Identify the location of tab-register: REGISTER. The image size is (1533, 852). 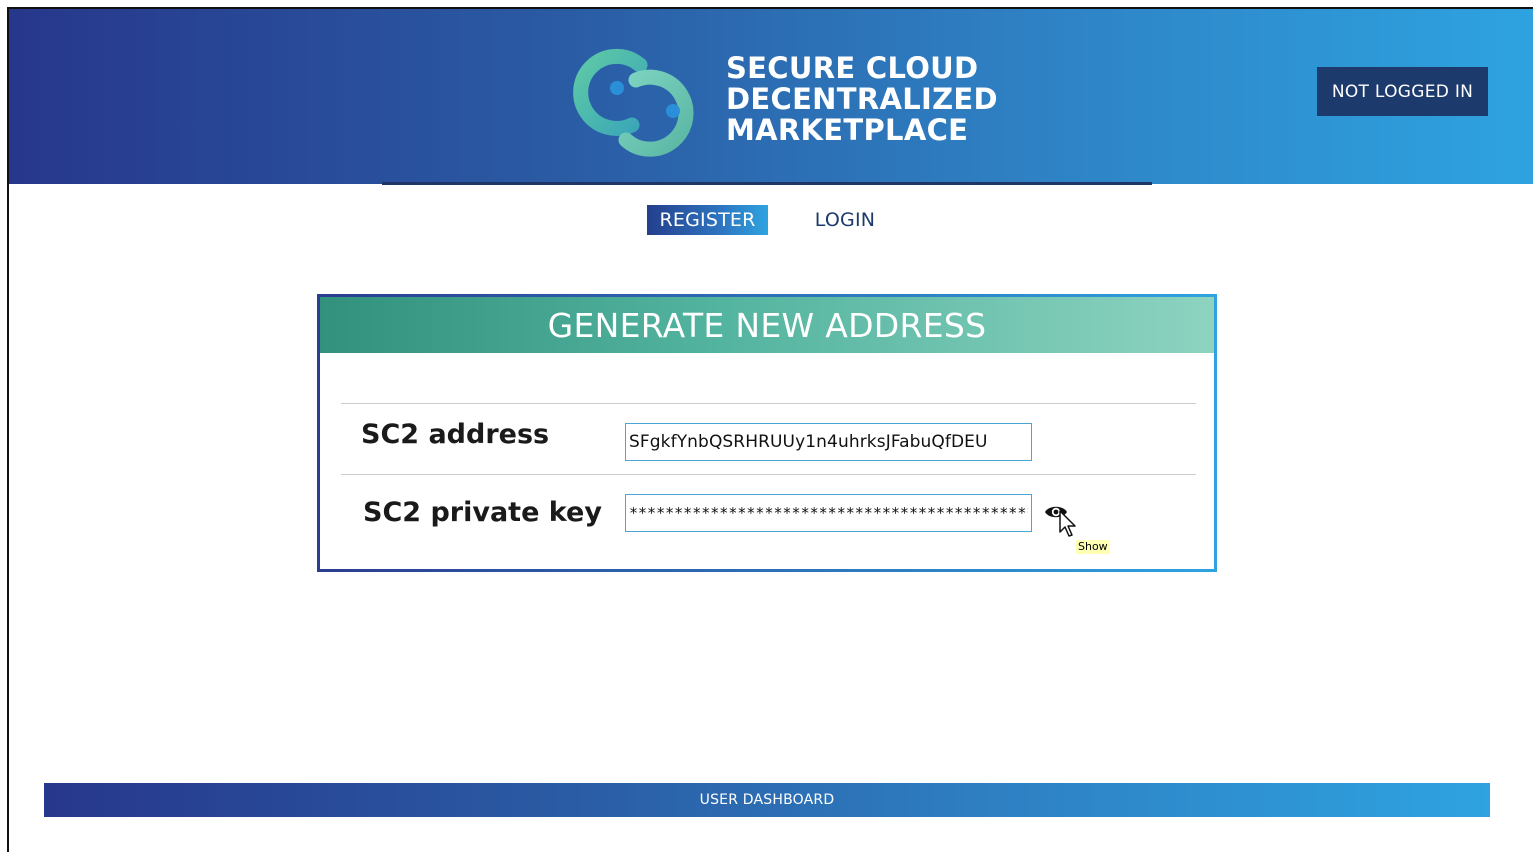
(707, 220).